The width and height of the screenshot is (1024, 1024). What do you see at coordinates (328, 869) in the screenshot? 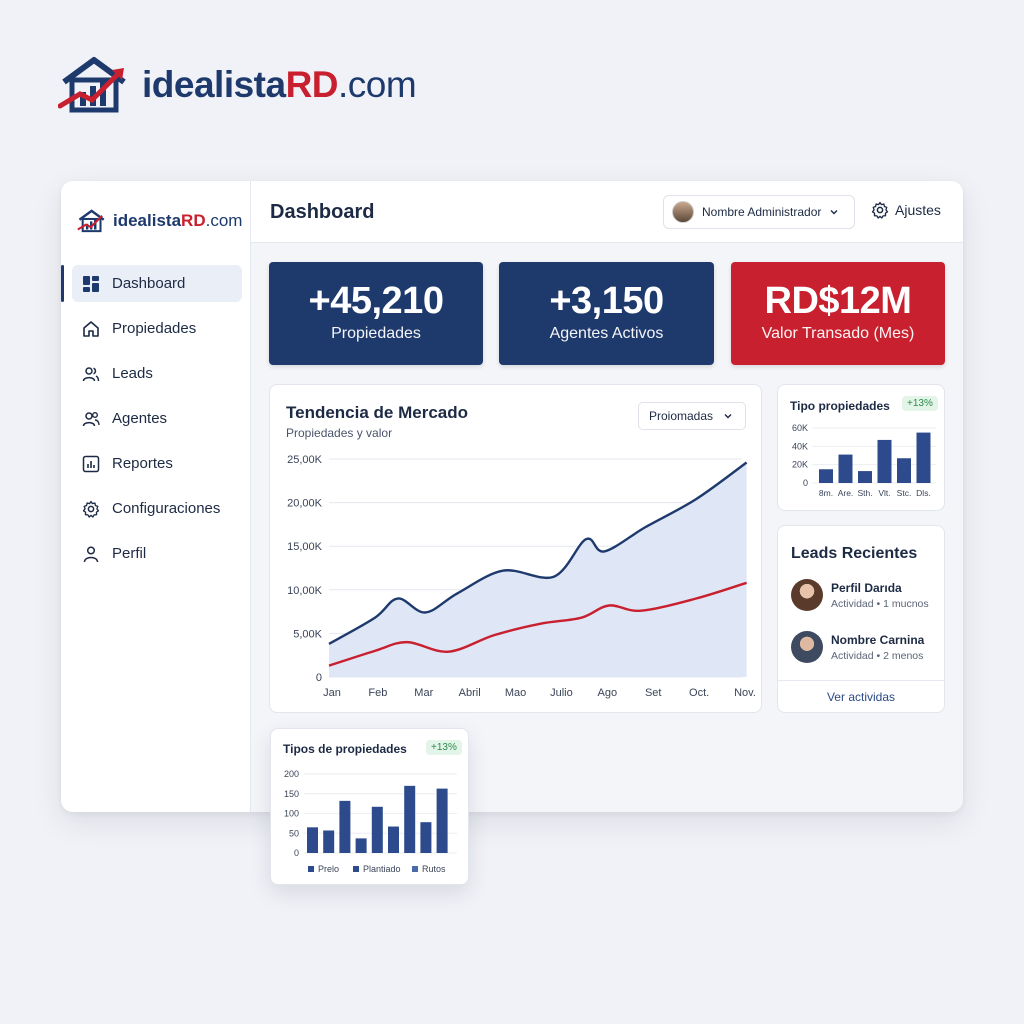
I see `legend-label: Prelo` at bounding box center [328, 869].